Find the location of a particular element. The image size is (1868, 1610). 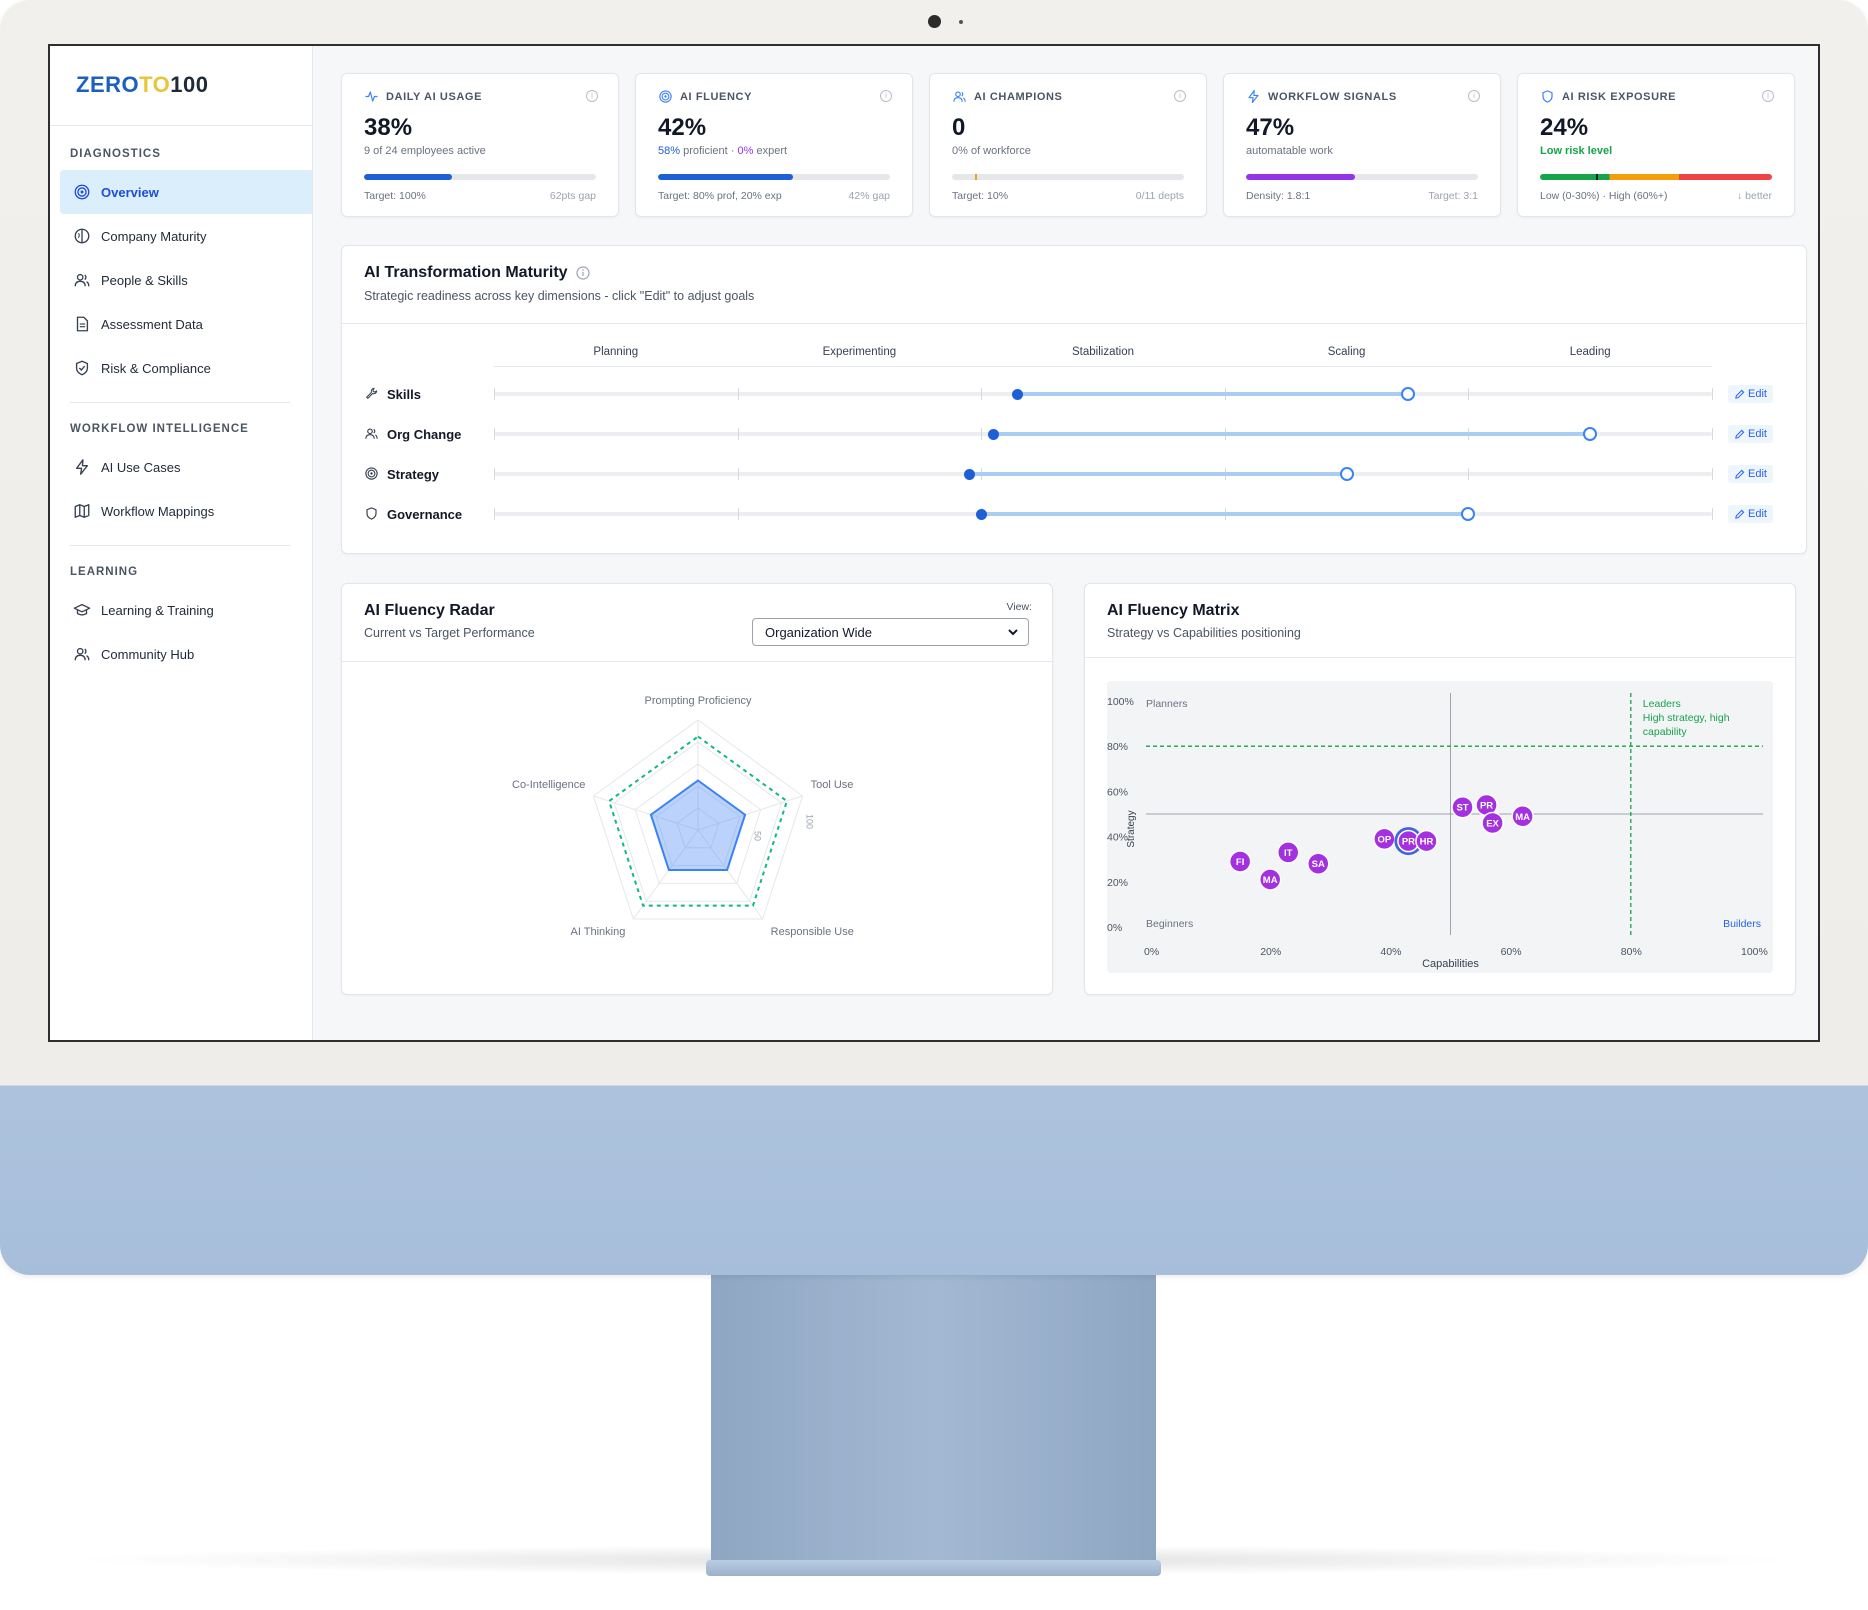

sidebar-item-people-skills: People & Skills is located at coordinates (186, 280).